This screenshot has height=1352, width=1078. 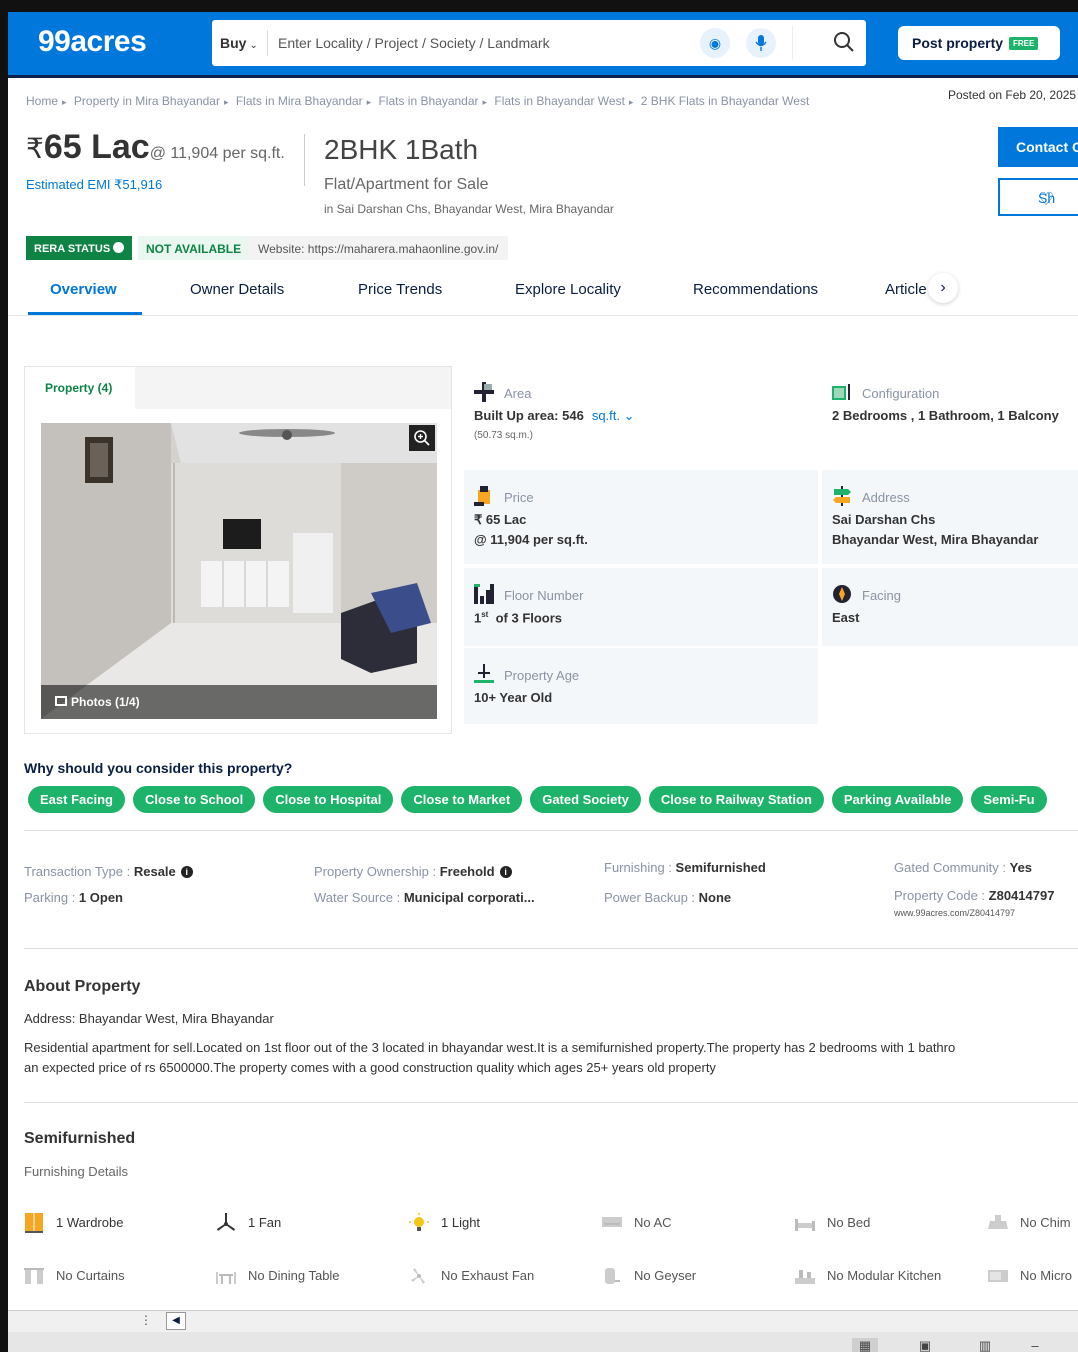 What do you see at coordinates (901, 393) in the screenshot?
I see `detail-label: Configuration` at bounding box center [901, 393].